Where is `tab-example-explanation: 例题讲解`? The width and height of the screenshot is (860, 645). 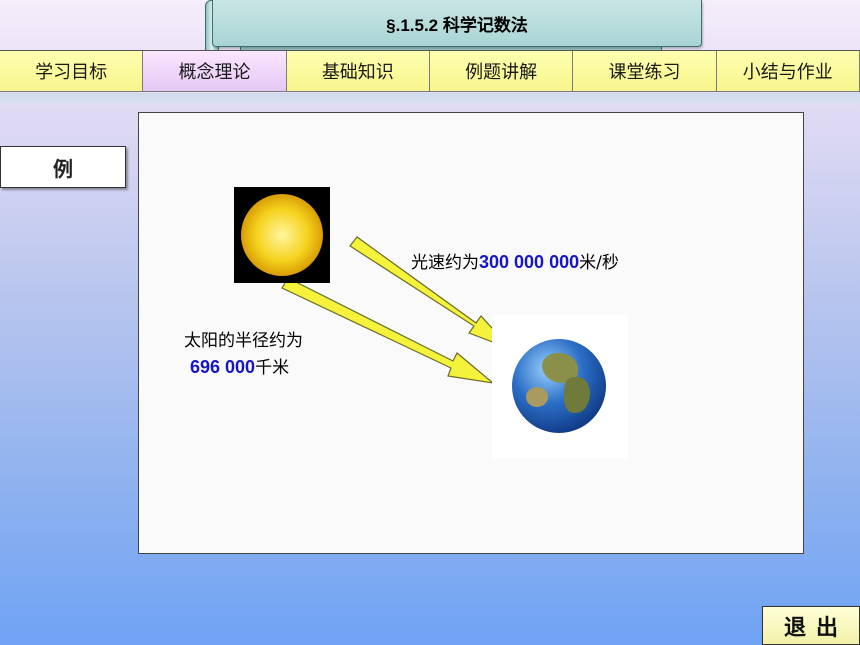 tab-example-explanation: 例题讲解 is located at coordinates (501, 71).